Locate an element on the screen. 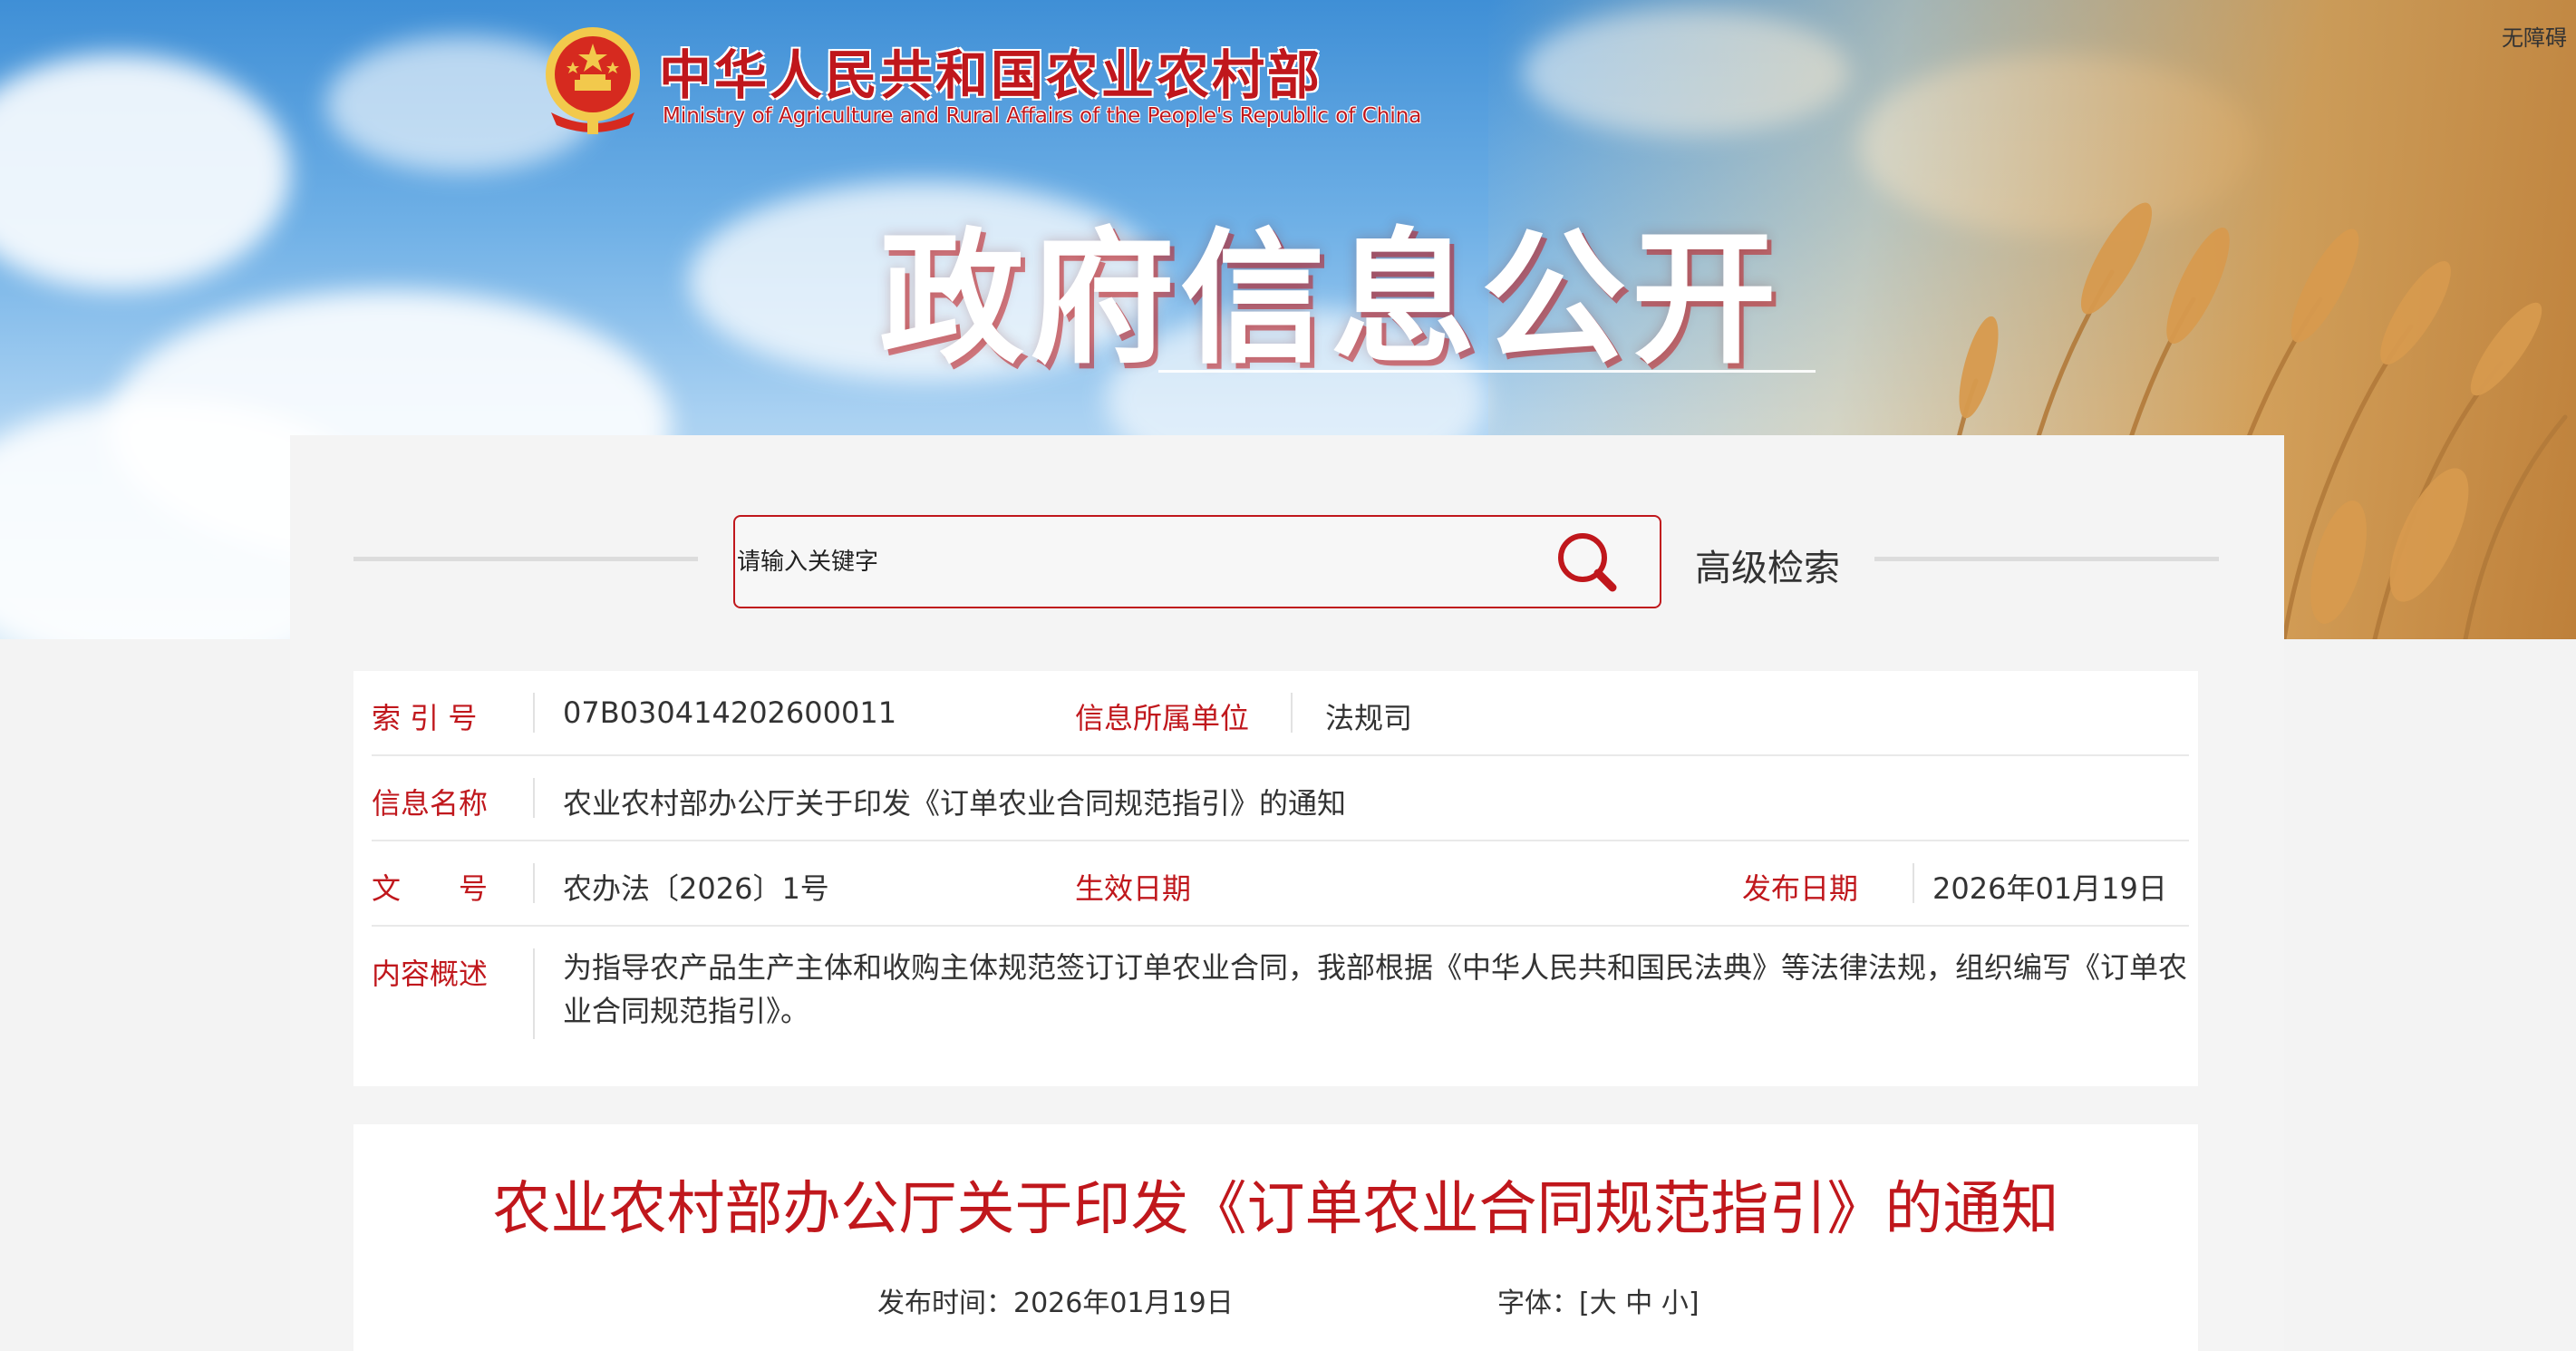  metadata-row: 信息名称 农业农村部办公厅关于印发《订单农业合同规范指引》的通知 is located at coordinates (1280, 798).